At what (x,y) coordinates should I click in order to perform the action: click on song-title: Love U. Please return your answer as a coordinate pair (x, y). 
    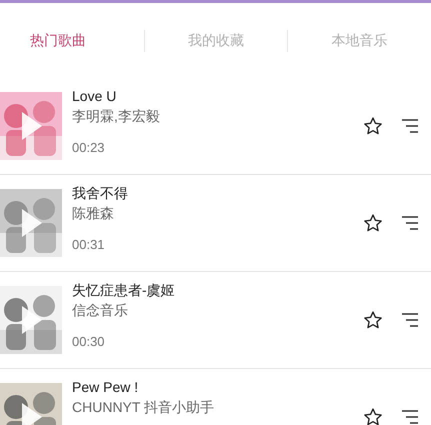
    Looking at the image, I should click on (95, 96).